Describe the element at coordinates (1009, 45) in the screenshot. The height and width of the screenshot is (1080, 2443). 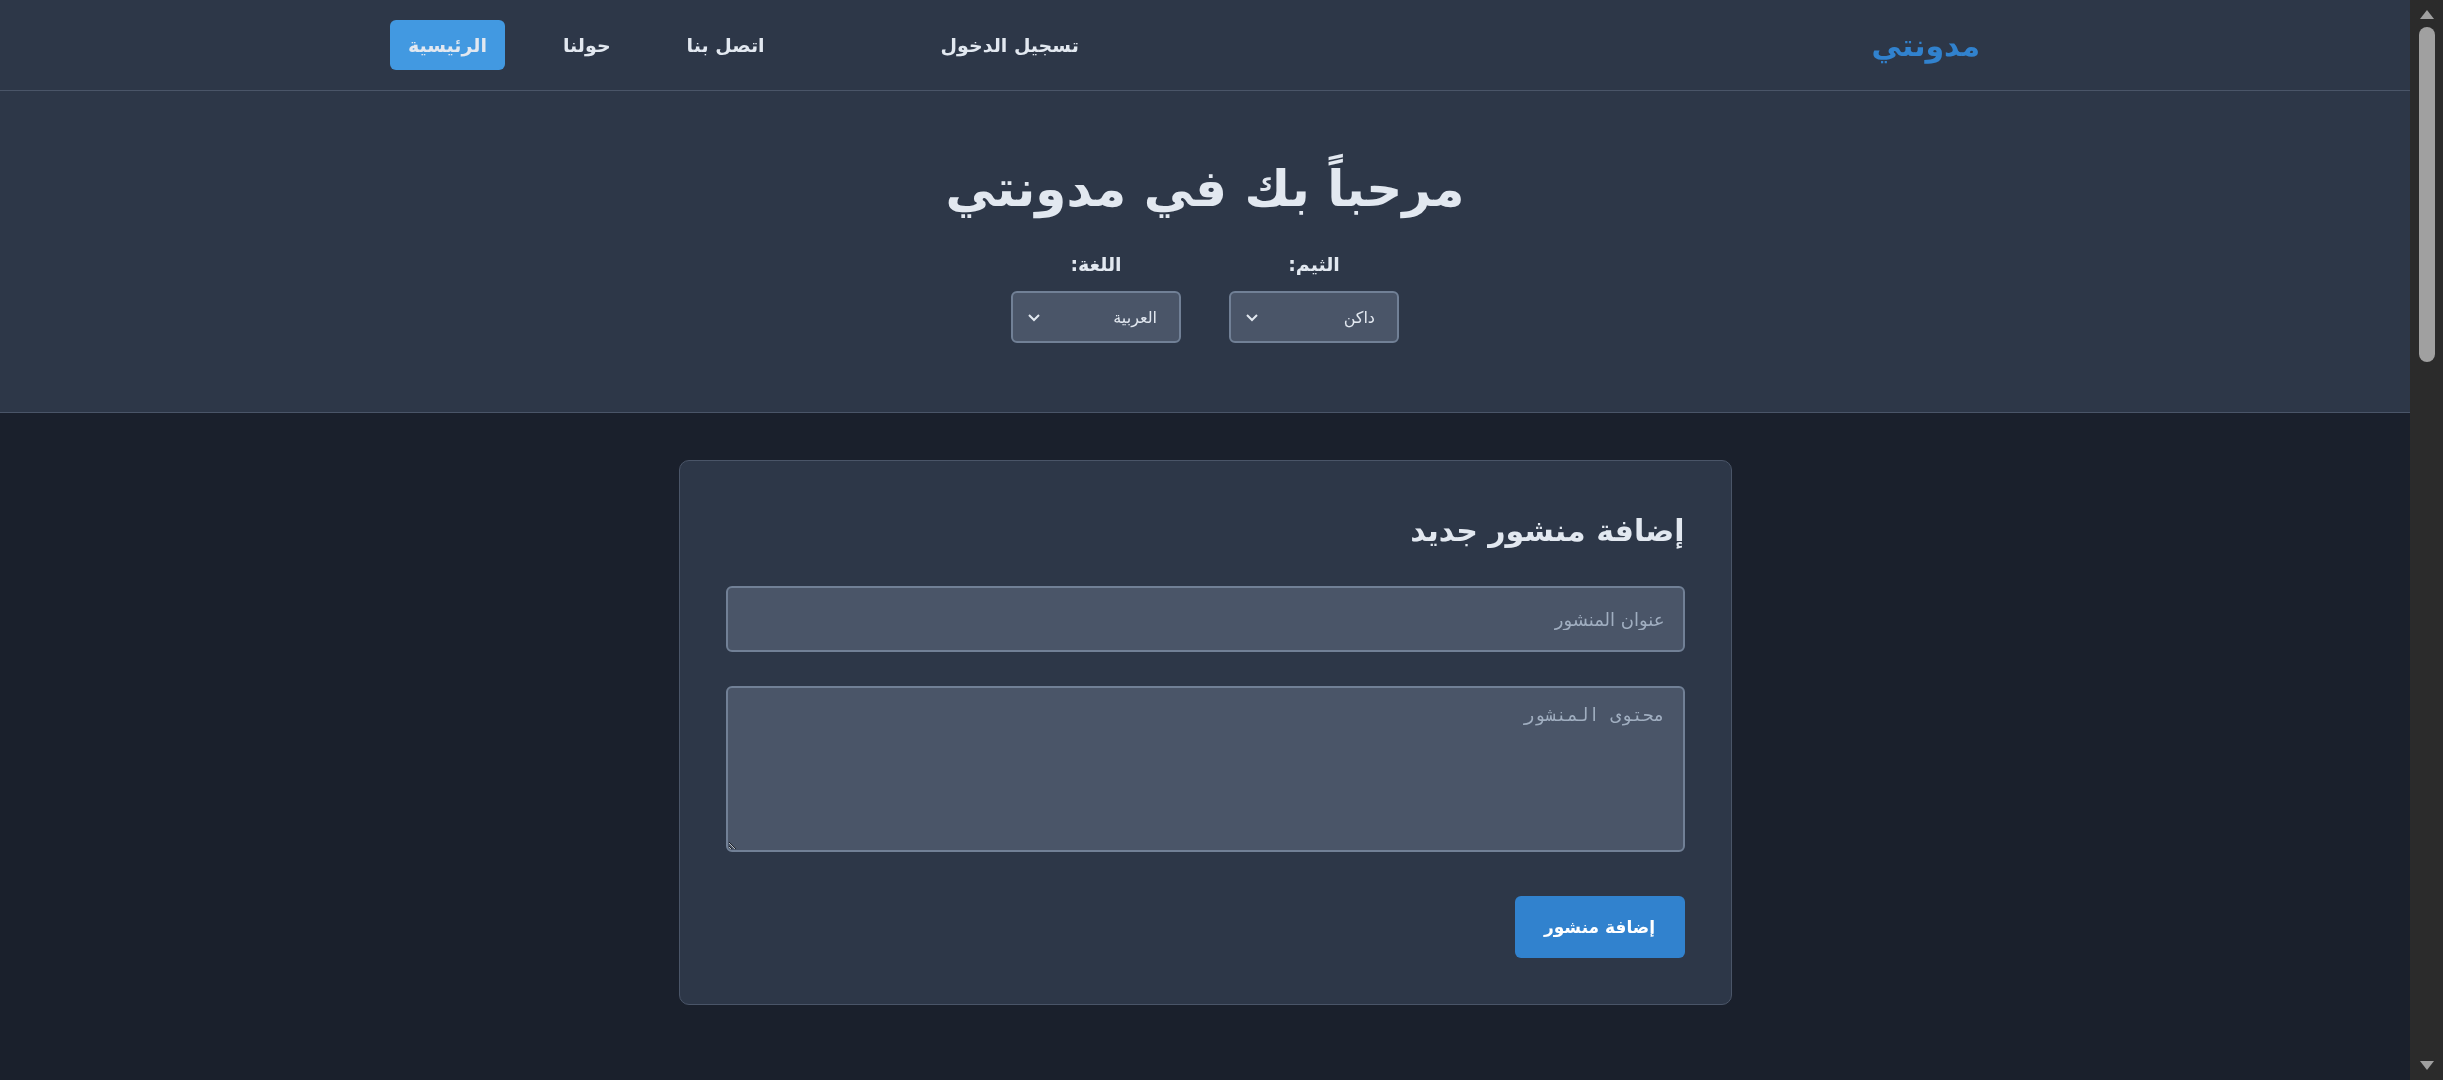
I see `nav-link: تسجيل الدخول` at that location.